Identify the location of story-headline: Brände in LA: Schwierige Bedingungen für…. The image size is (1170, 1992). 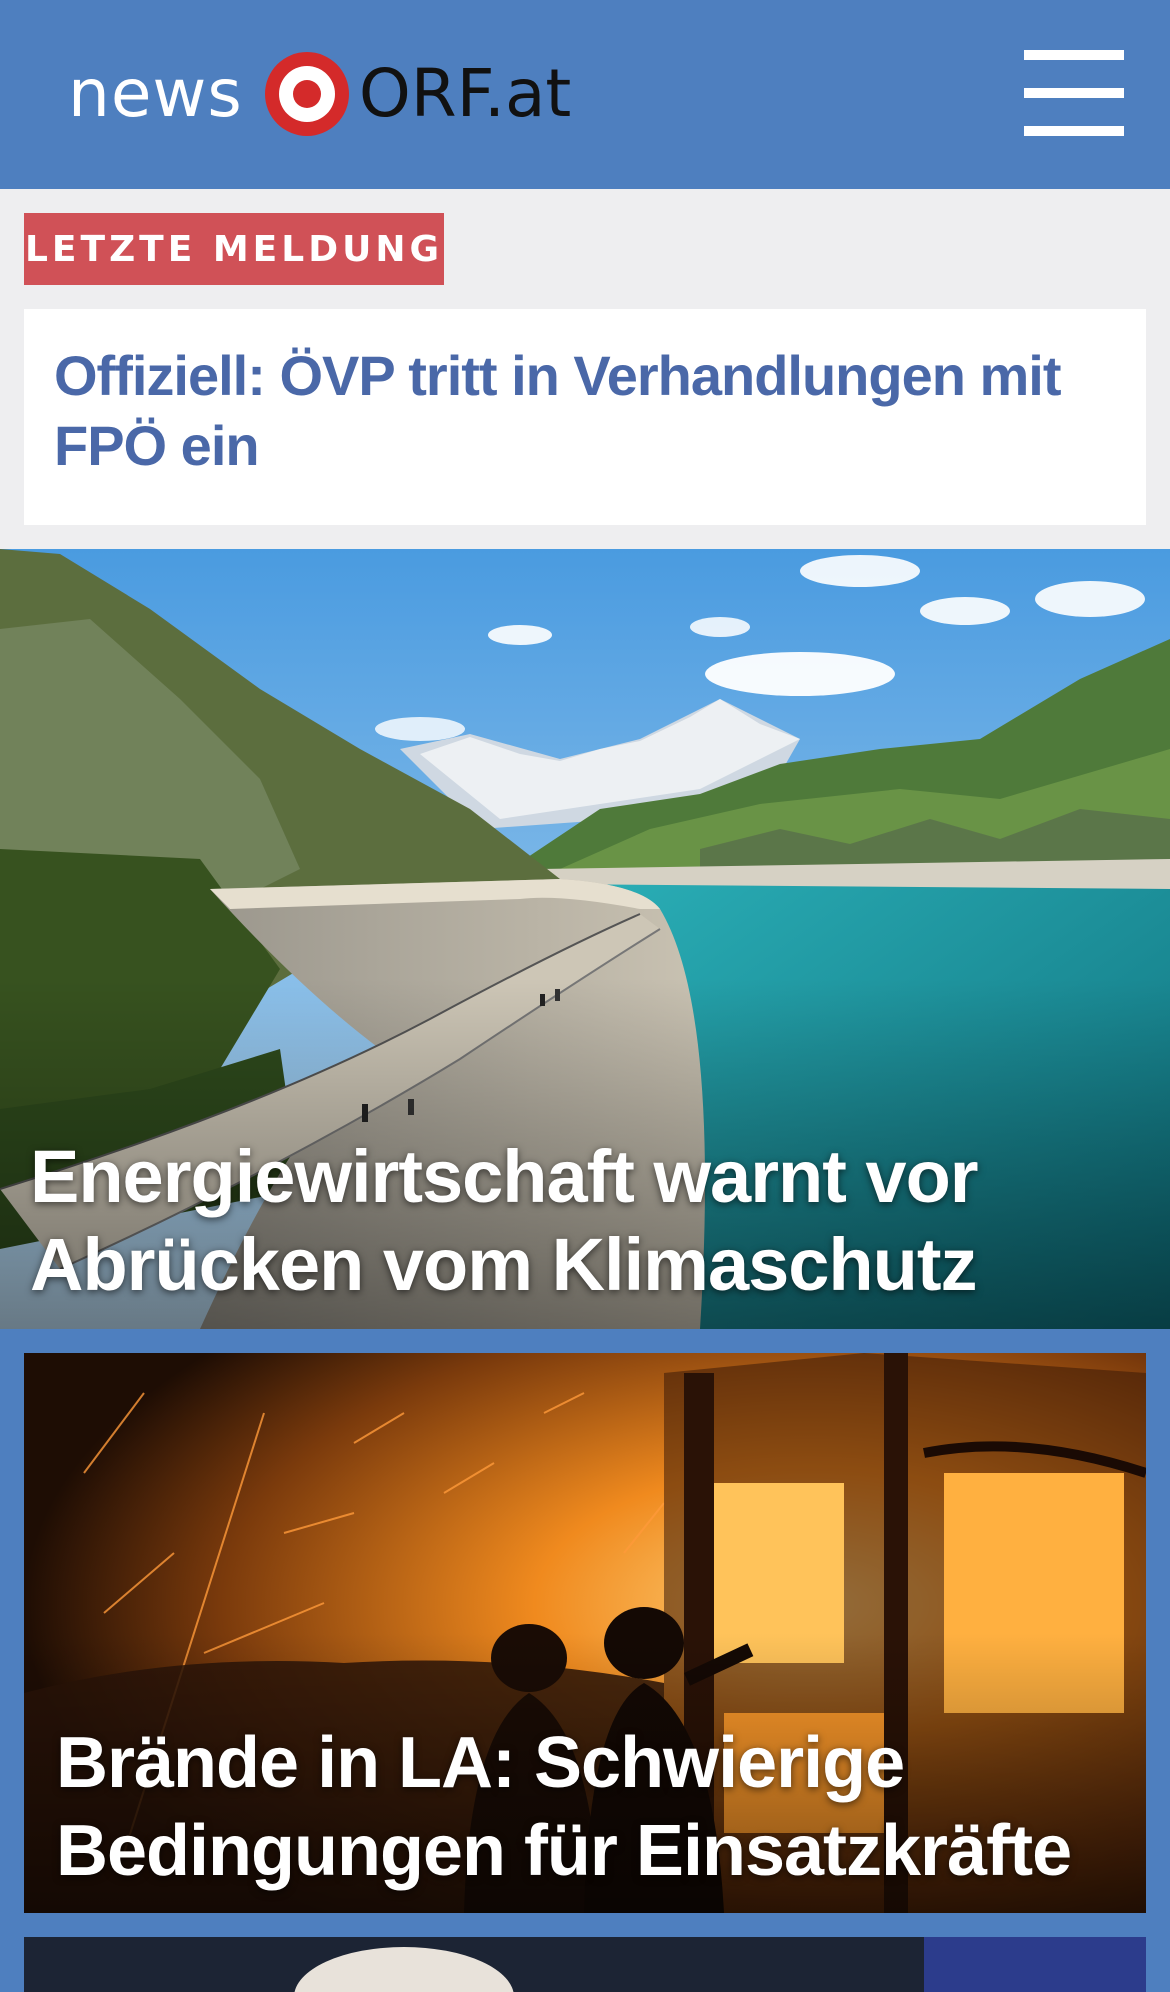
(586, 1807).